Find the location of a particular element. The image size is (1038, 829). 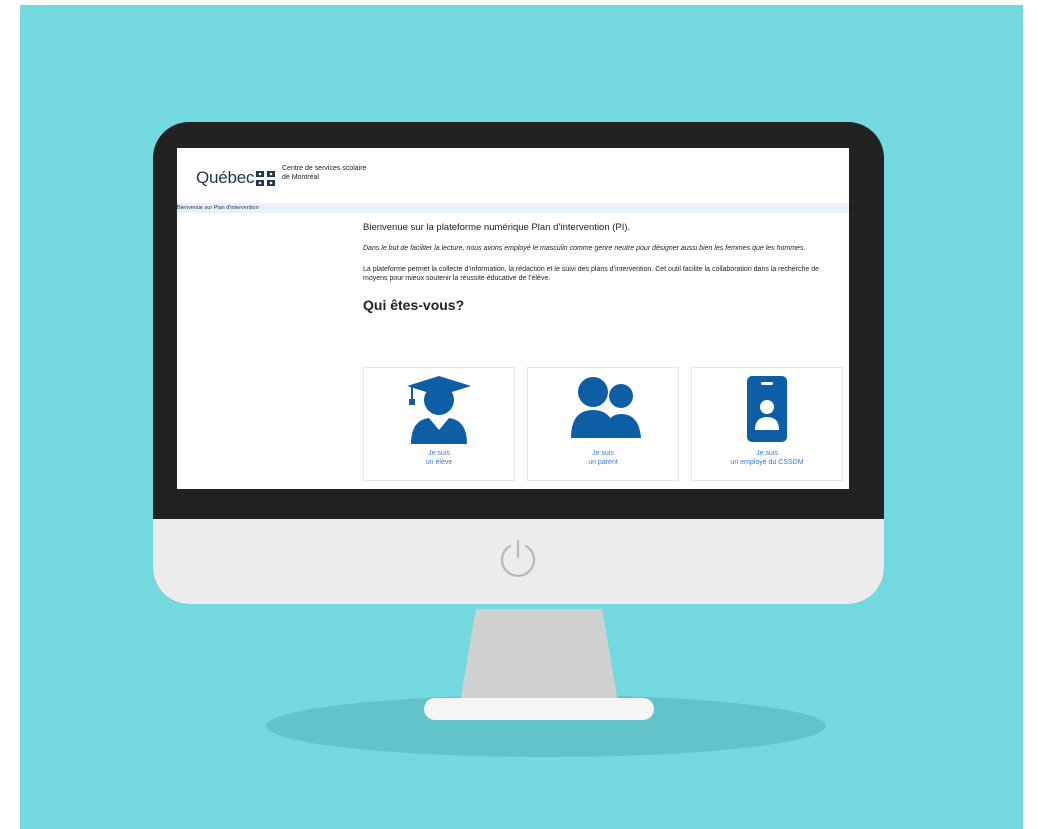

parent-card-label-line2: un parent is located at coordinates (603, 462).